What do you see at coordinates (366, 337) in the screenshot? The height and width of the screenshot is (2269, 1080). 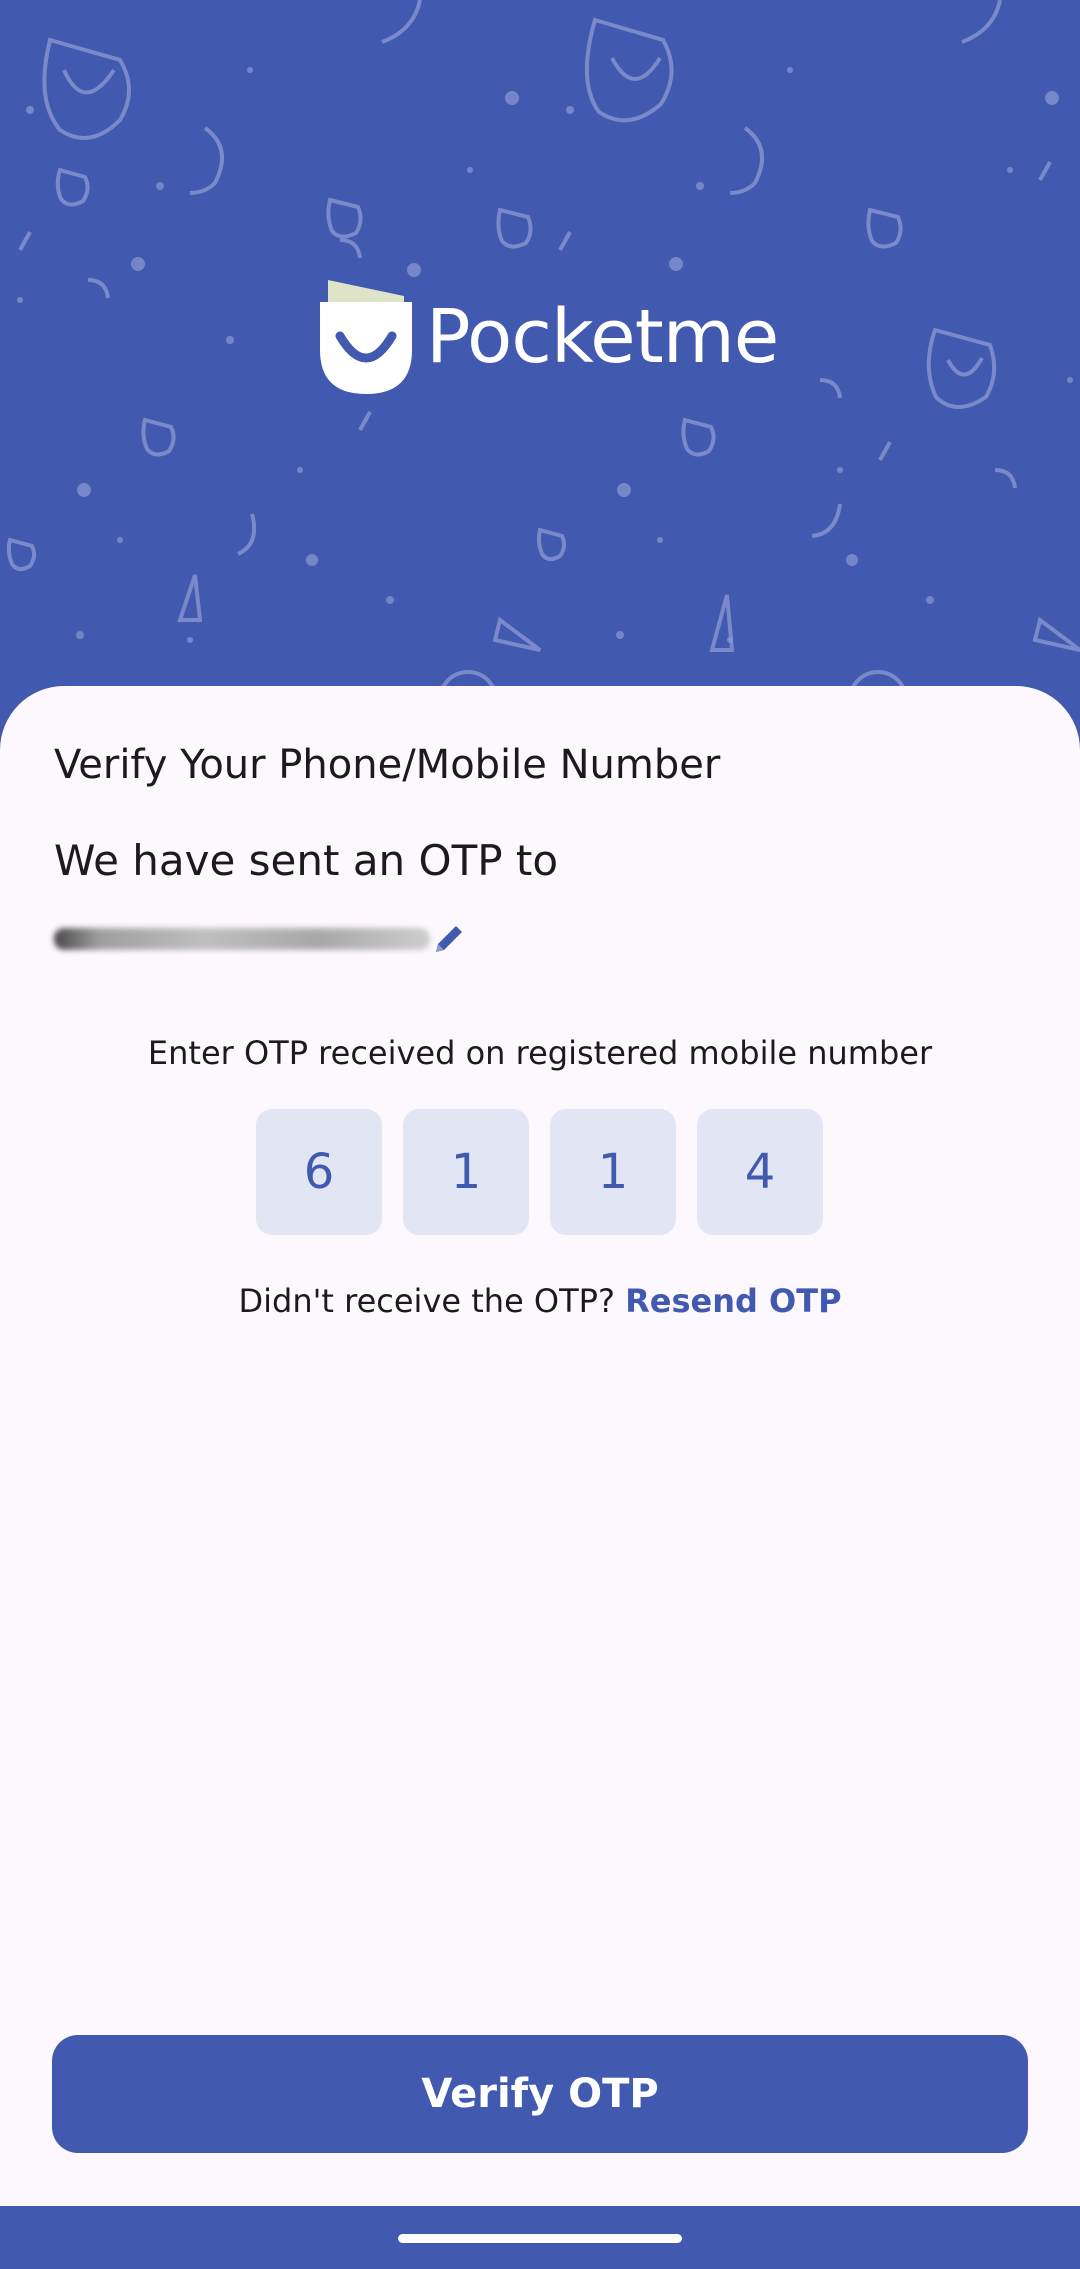 I see `pocket-smile-icon` at bounding box center [366, 337].